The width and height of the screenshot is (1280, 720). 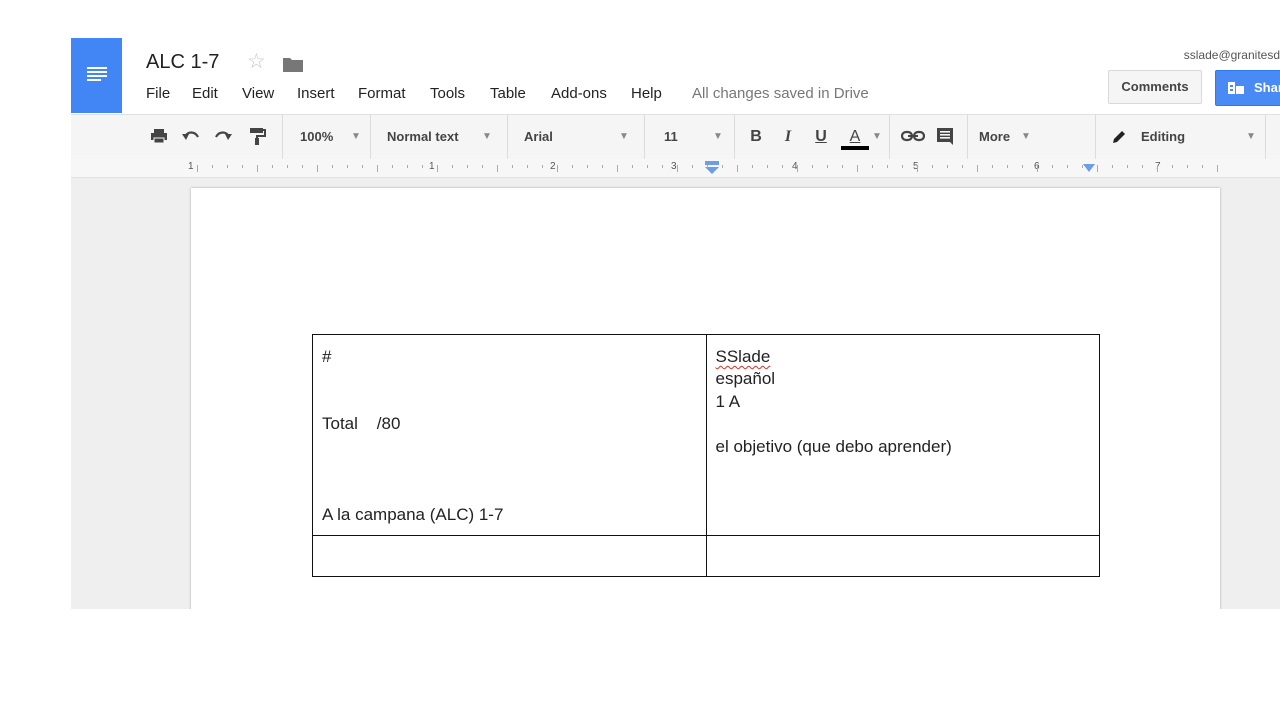 What do you see at coordinates (1247, 88) in the screenshot?
I see `share-button: Share` at bounding box center [1247, 88].